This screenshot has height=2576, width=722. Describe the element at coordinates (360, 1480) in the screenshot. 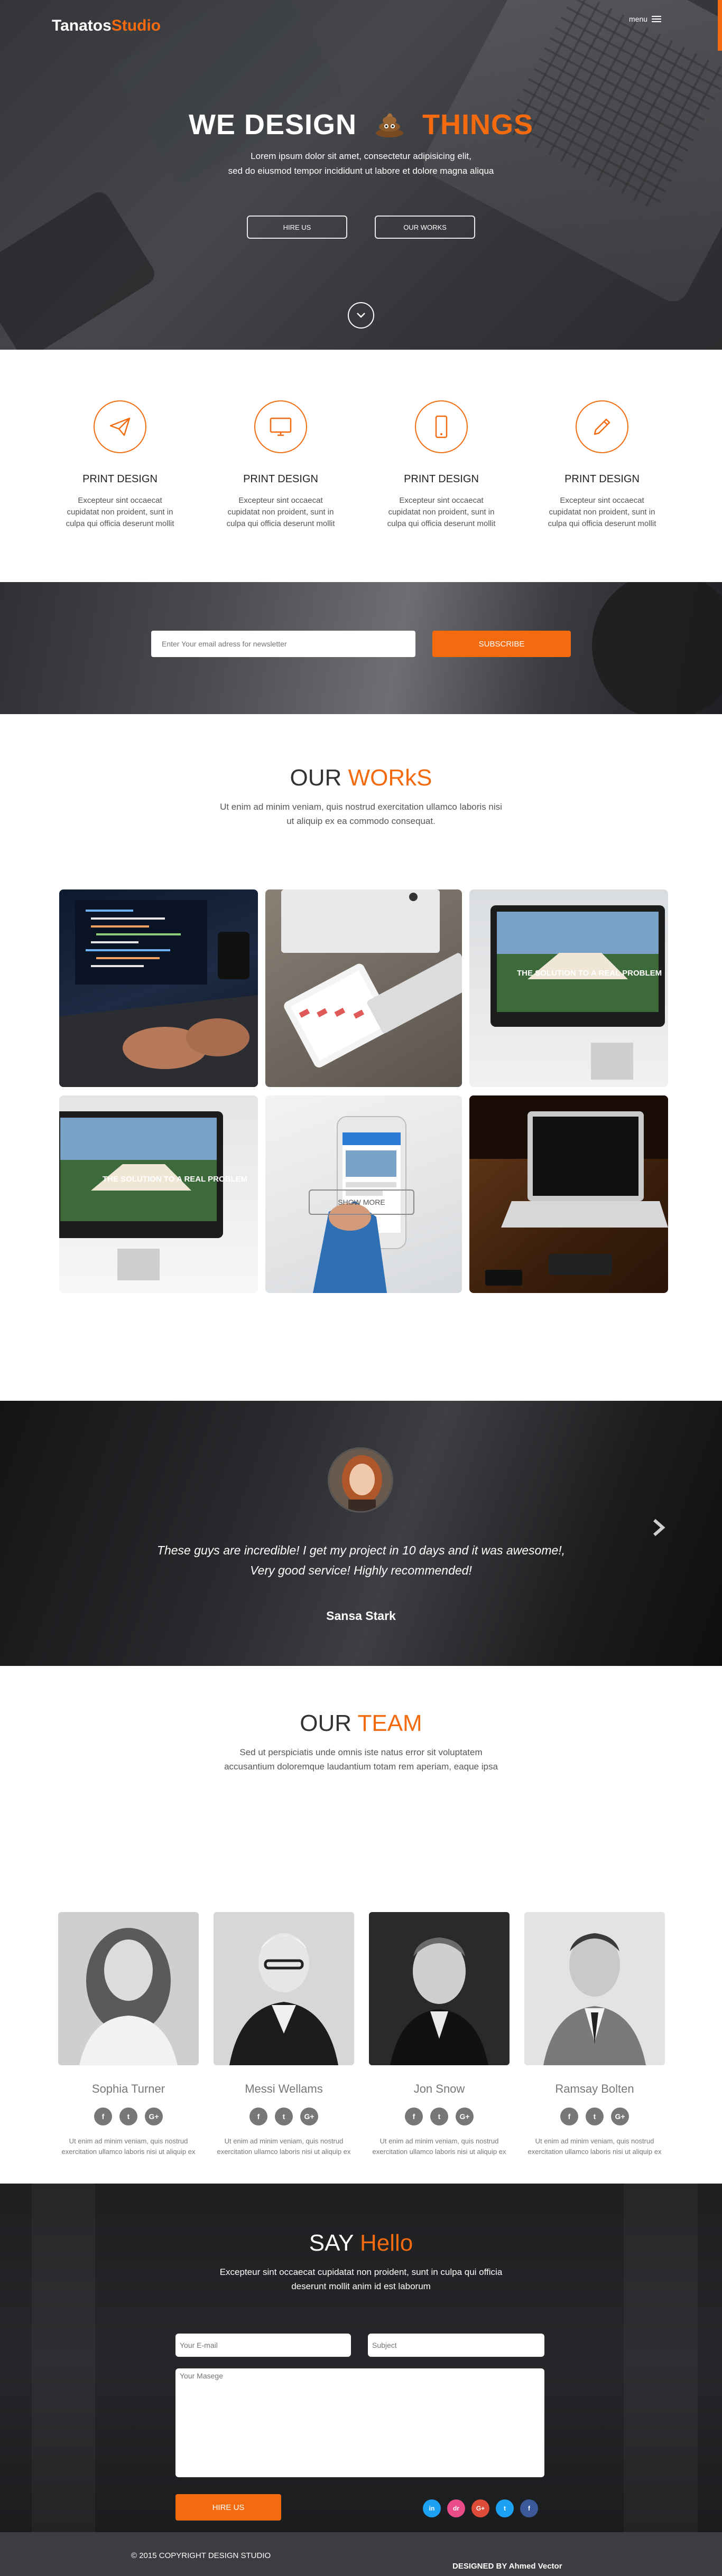

I see `testimonial-avatar` at that location.